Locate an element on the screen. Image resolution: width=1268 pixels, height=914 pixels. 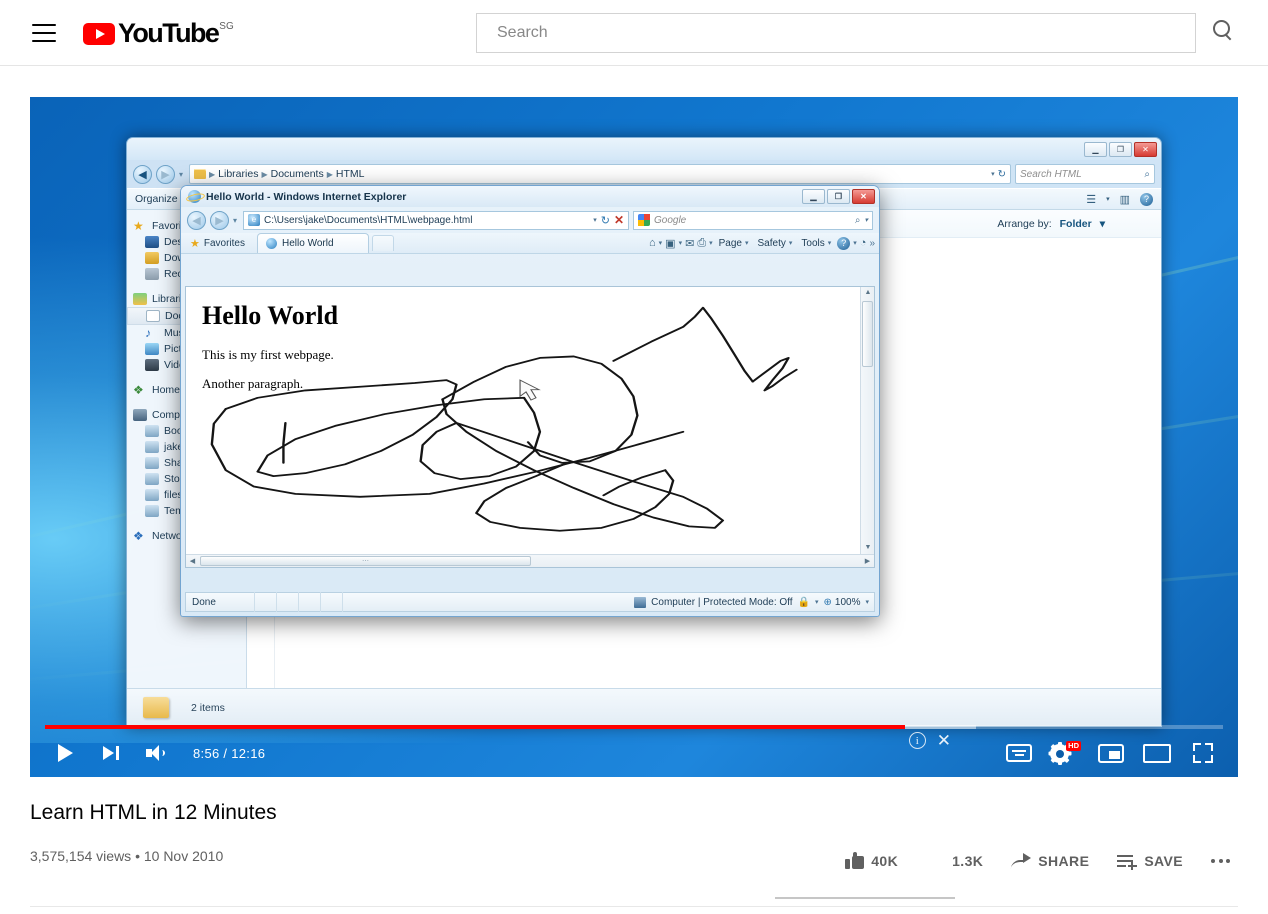
ie-menu-page: Page ▾ is located at coordinates (734, 243).